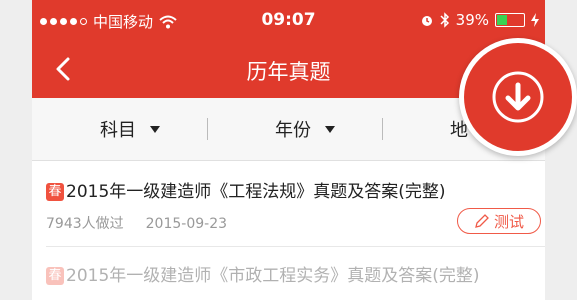  I want to click on filter-subject: 科目, so click(130, 129).